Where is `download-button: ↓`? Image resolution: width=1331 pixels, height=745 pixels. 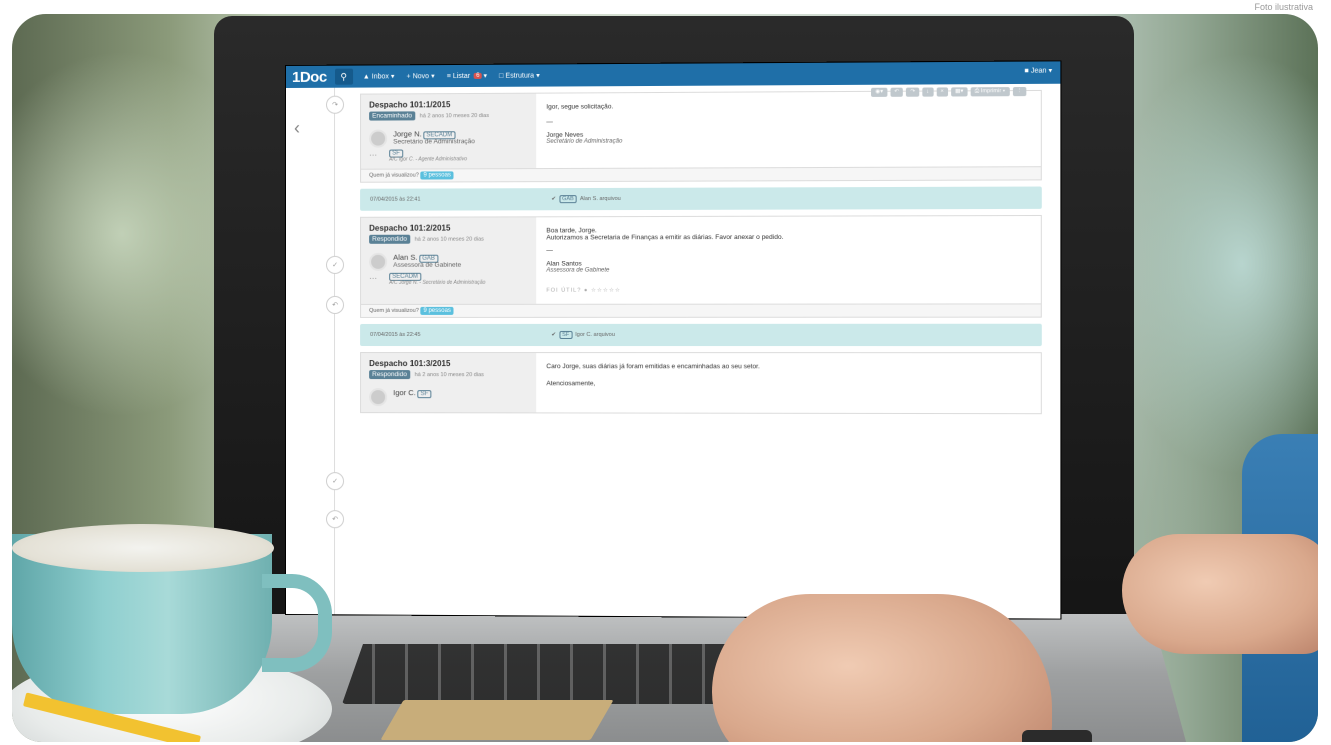
download-button: ↓ is located at coordinates (927, 91).